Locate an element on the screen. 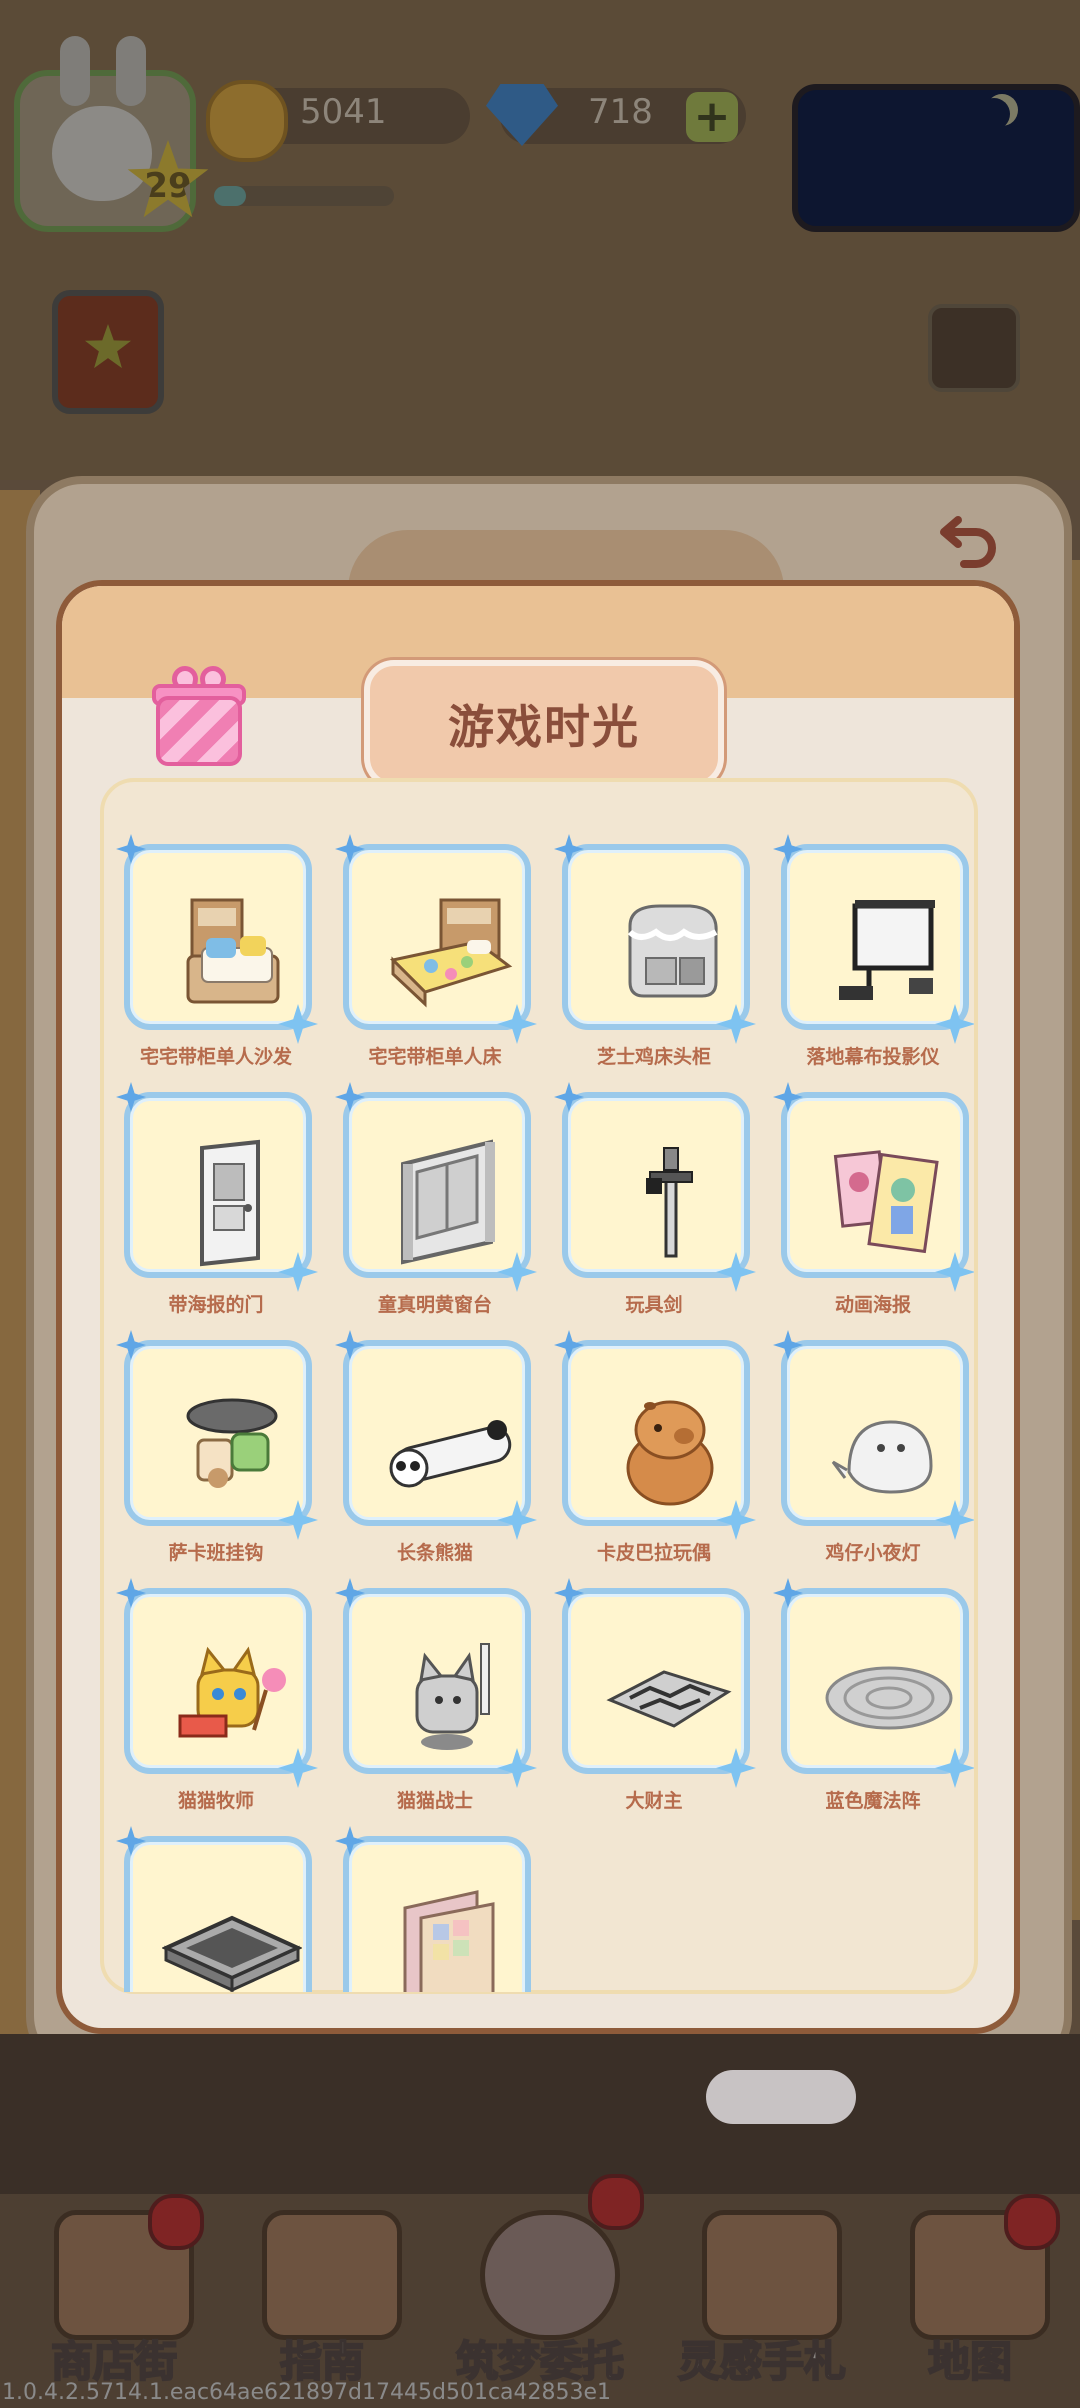  furniture-item: 卡皮巴拉玩偶 is located at coordinates (655, 1446).